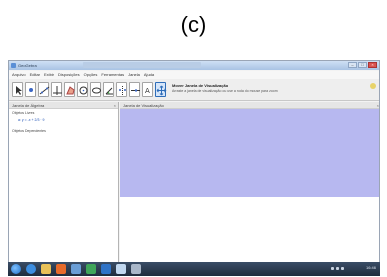 The image size is (387, 277). I want to click on algebra-view-header: Janela de Álgebra ×, so click(63, 105).